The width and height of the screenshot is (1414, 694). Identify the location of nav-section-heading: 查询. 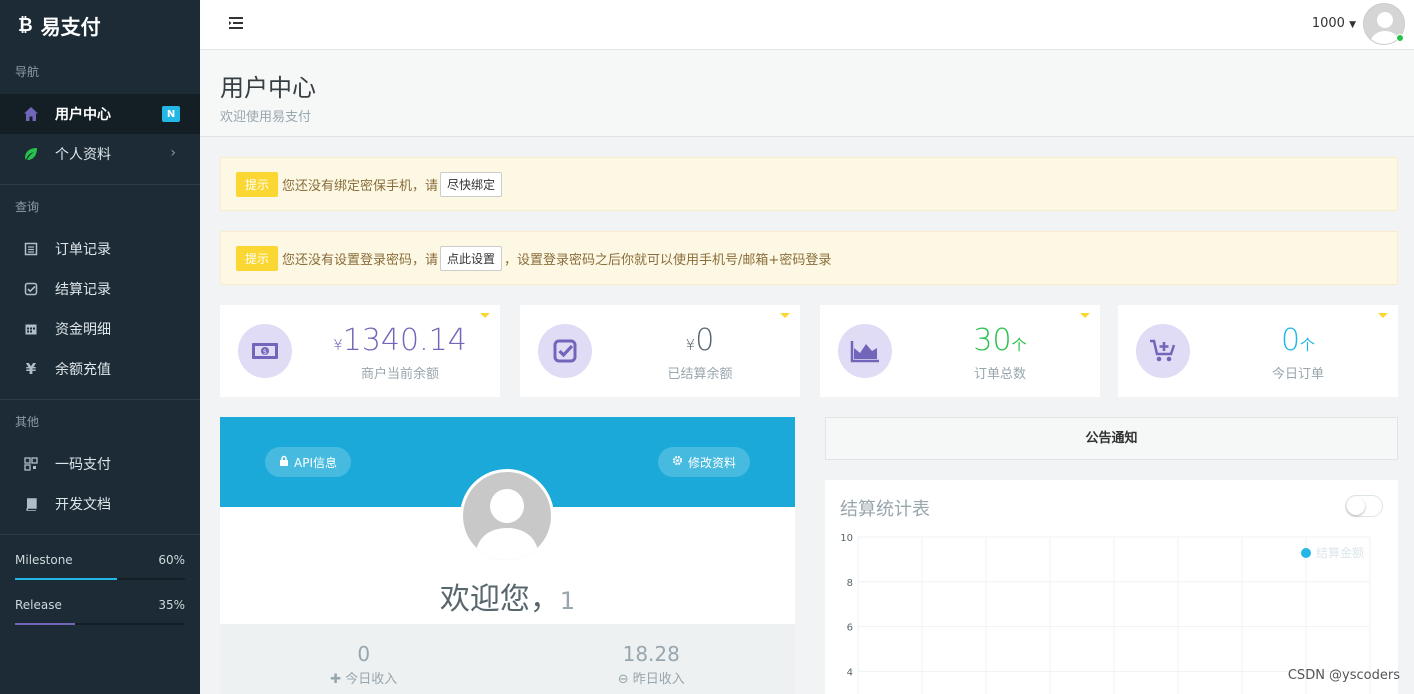
(27, 207).